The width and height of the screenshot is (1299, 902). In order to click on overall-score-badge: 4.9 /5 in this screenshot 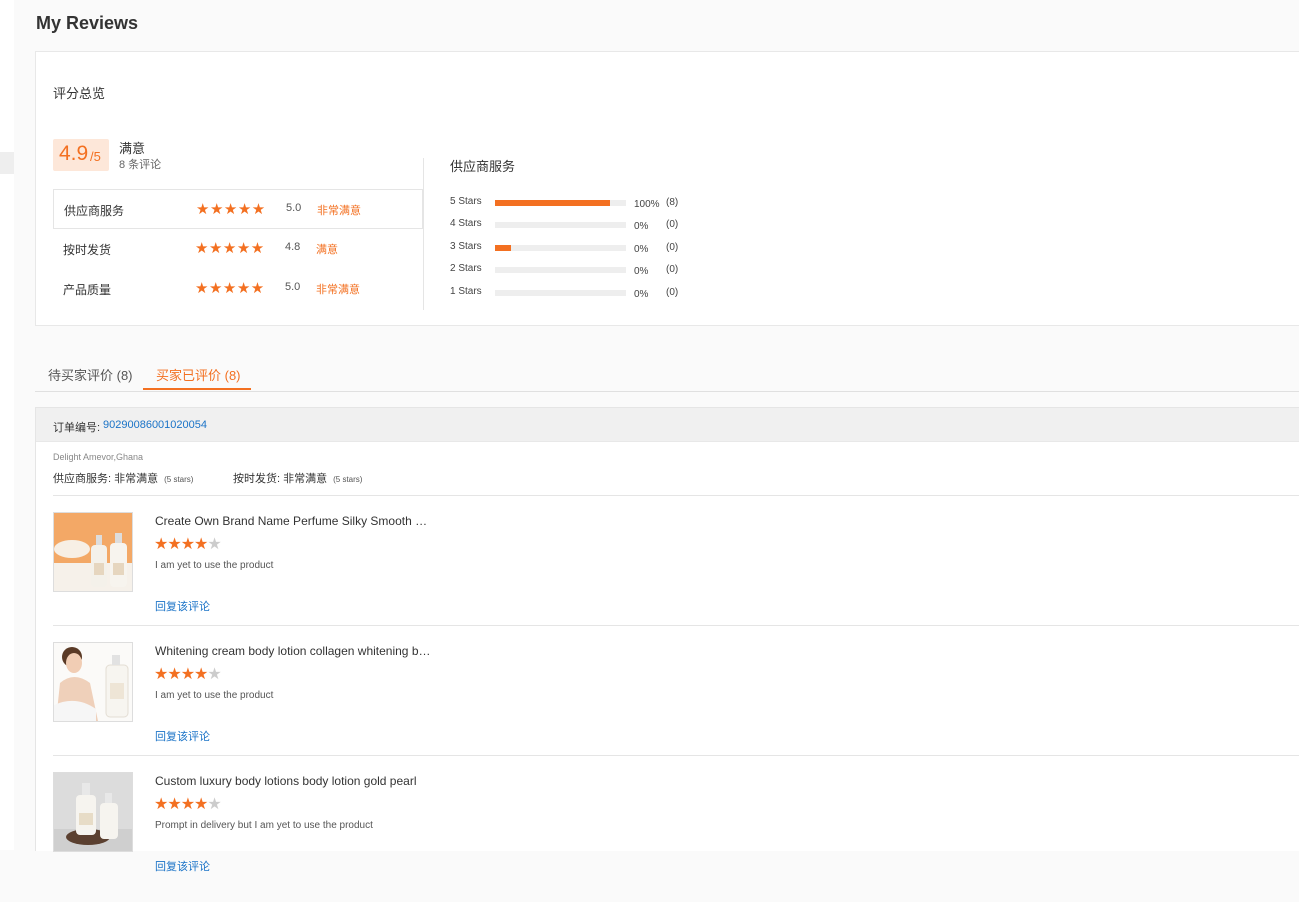, I will do `click(81, 155)`.